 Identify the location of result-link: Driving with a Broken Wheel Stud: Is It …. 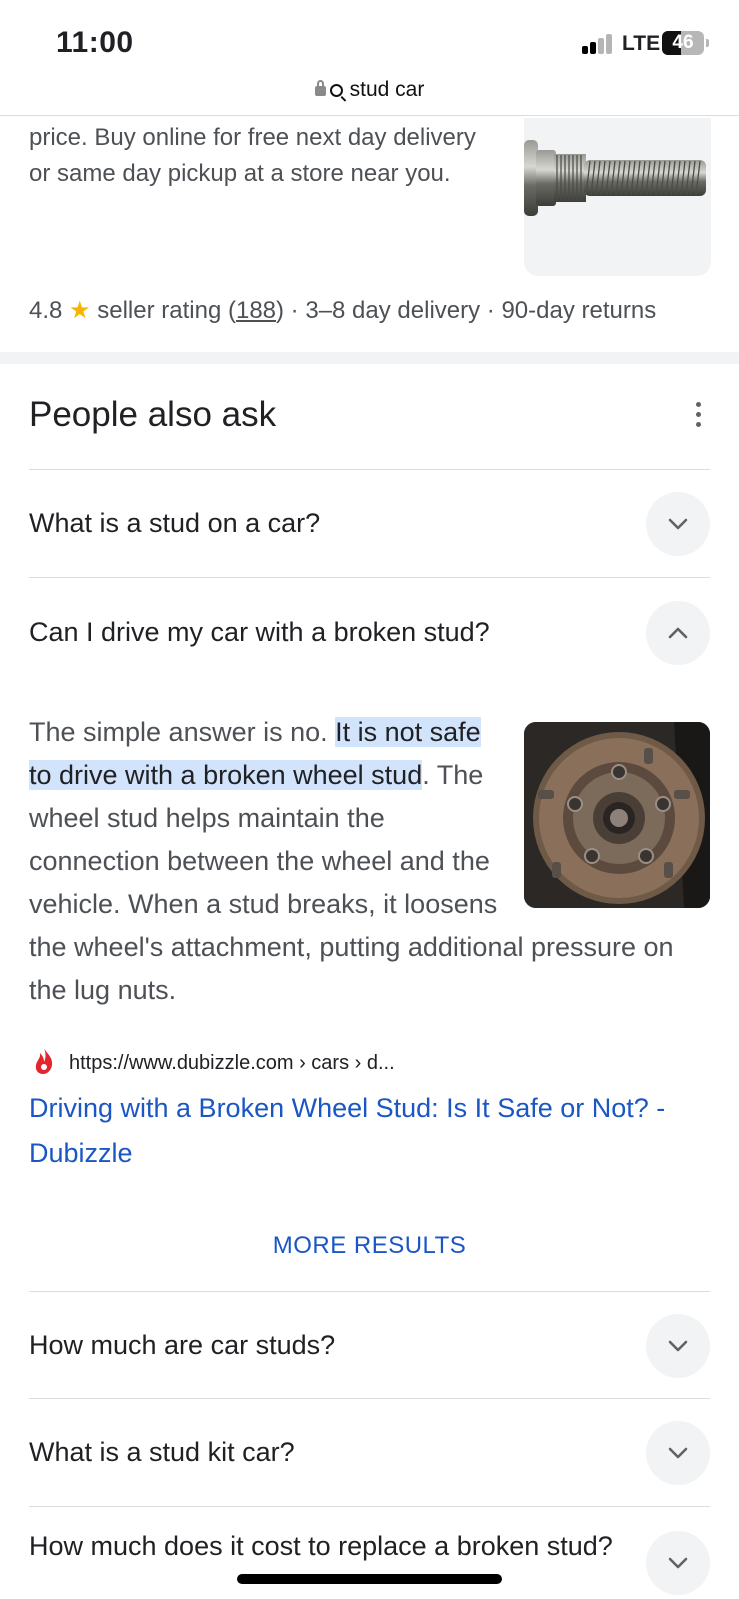
(369, 1131).